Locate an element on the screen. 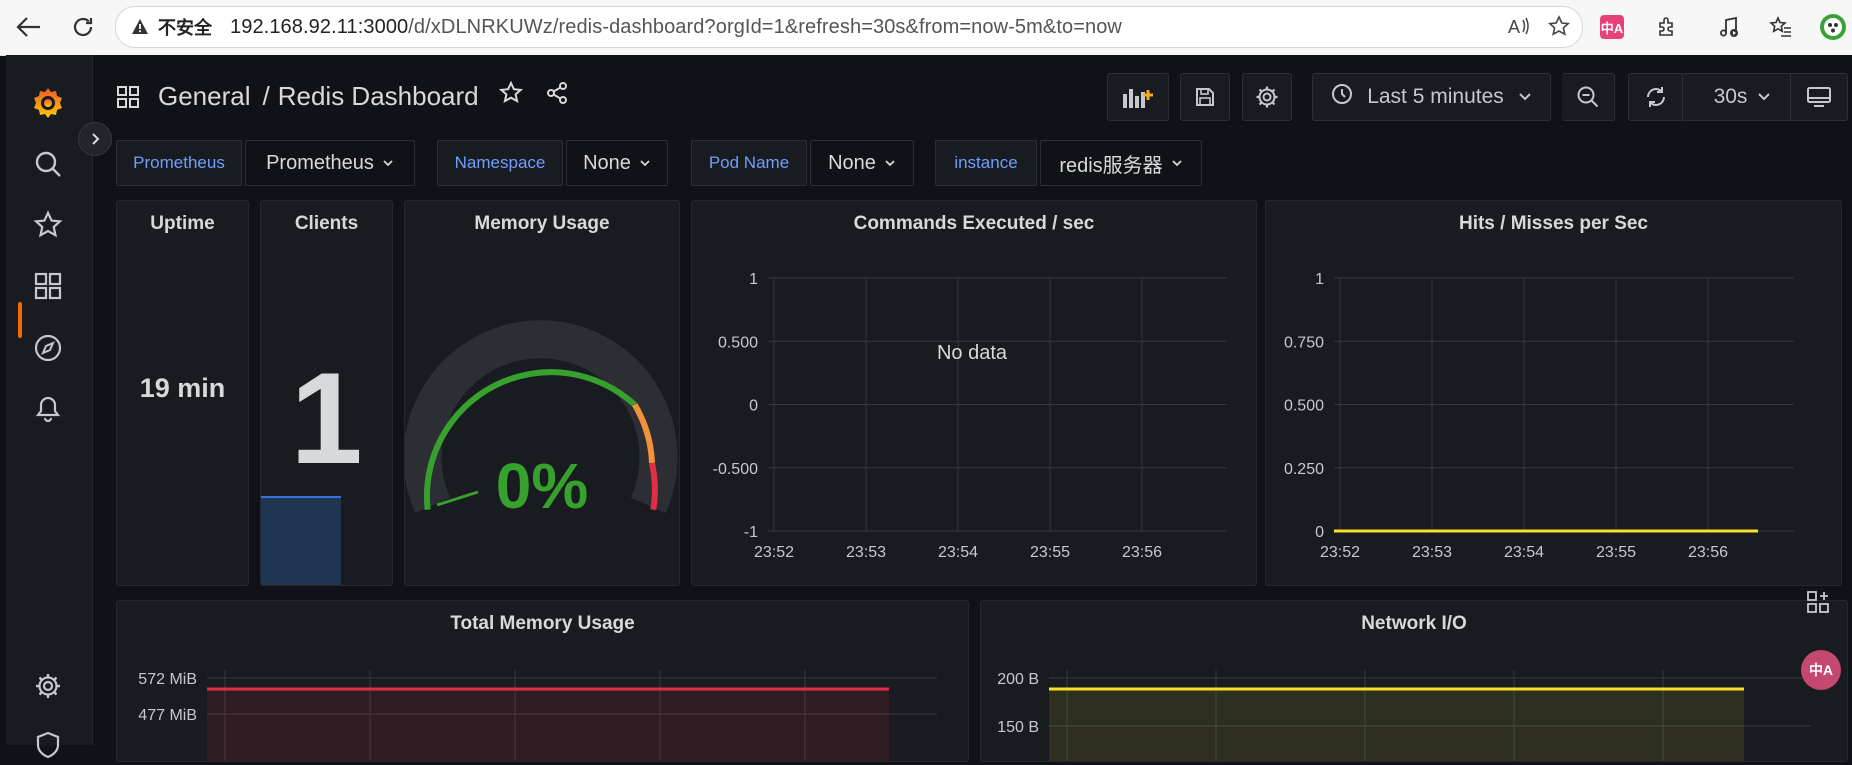  side-menu is located at coordinates (49, 407).